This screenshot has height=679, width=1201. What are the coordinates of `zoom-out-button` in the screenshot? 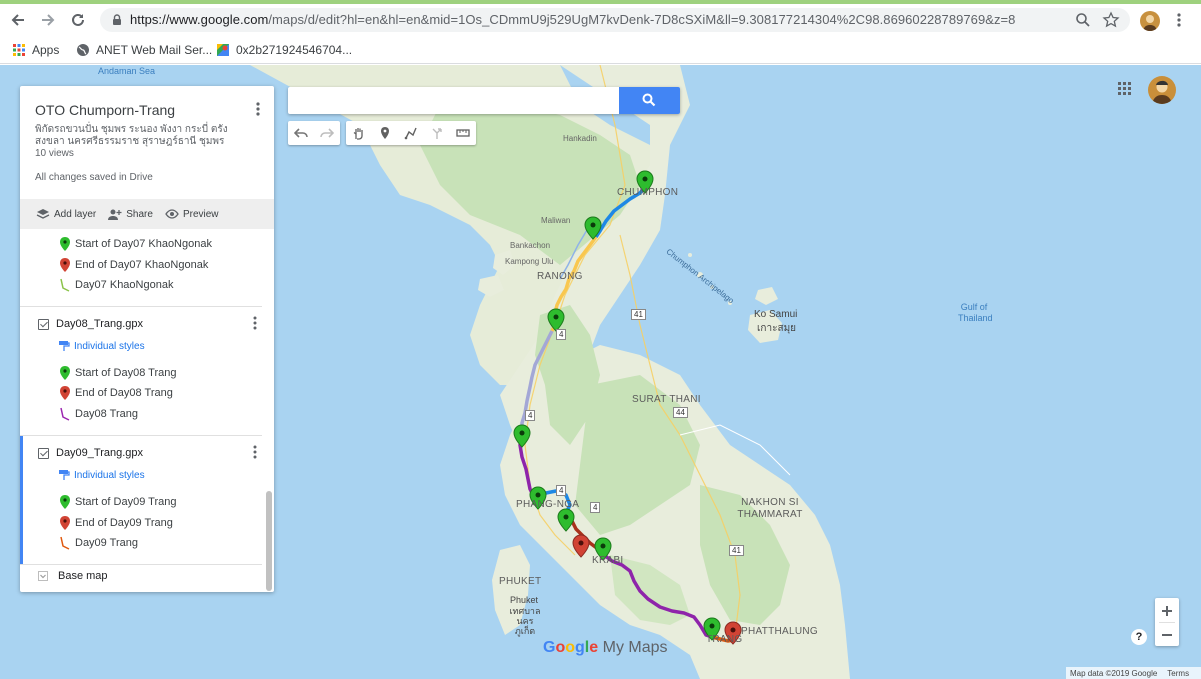 It's located at (1167, 634).